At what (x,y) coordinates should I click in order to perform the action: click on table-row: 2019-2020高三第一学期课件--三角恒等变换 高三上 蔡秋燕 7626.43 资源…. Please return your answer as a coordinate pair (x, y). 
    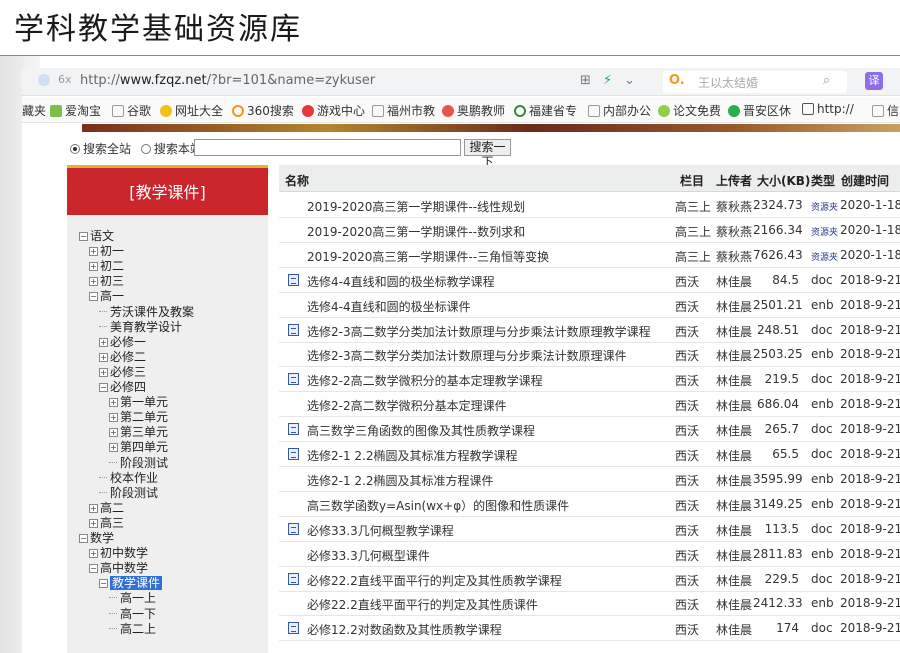
    Looking at the image, I should click on (589, 255).